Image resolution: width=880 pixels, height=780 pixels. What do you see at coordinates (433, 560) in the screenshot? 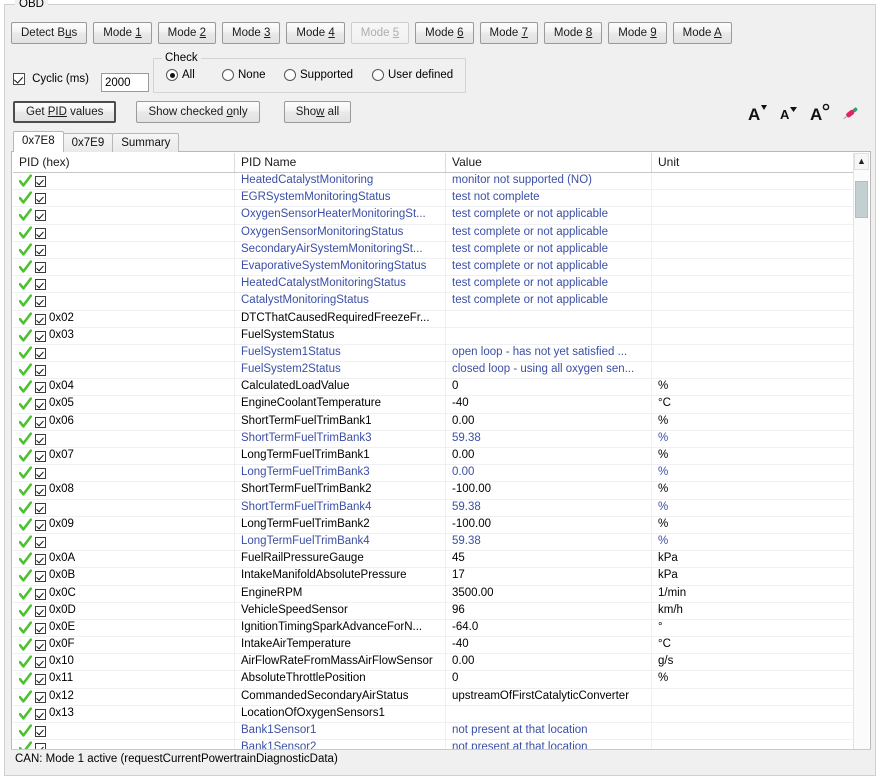
I see `table-row: 0x0A FuelRailPressureGauge 45 kPa` at bounding box center [433, 560].